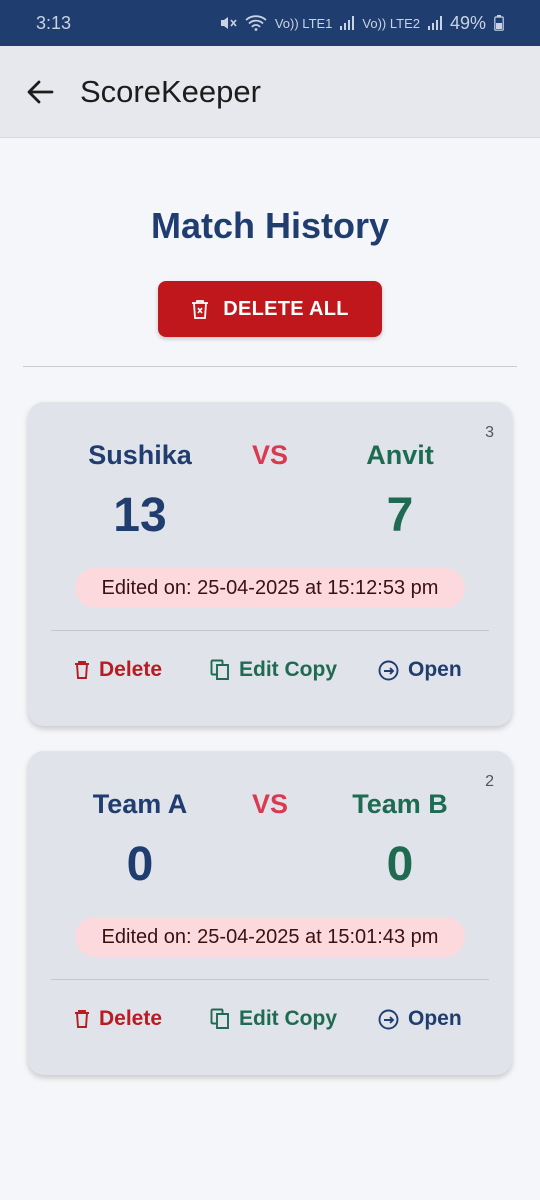 The width and height of the screenshot is (540, 1200). I want to click on team-a-name: Team A, so click(140, 804).